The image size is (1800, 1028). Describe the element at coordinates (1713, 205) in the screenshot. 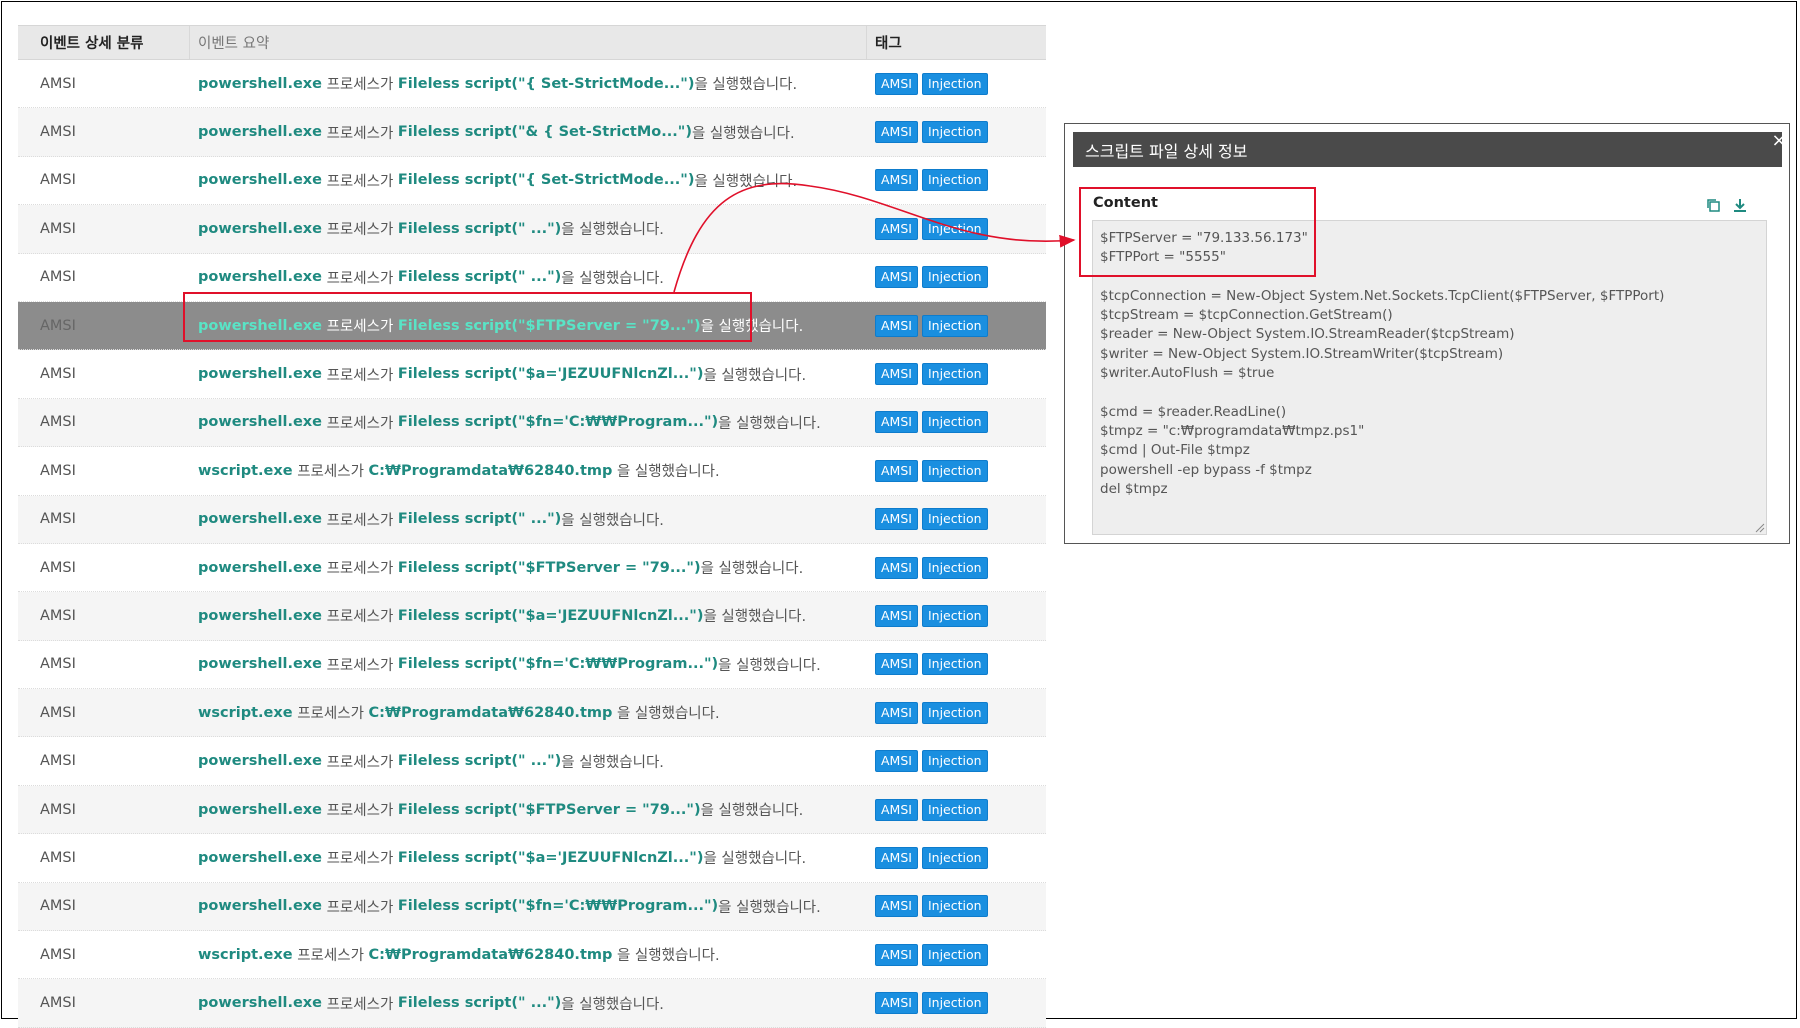

I see `copy-icon` at that location.